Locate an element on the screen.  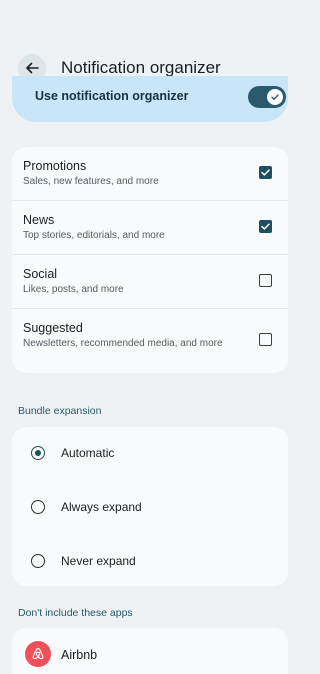
excluded-apps-card: Airbnb is located at coordinates (150, 651).